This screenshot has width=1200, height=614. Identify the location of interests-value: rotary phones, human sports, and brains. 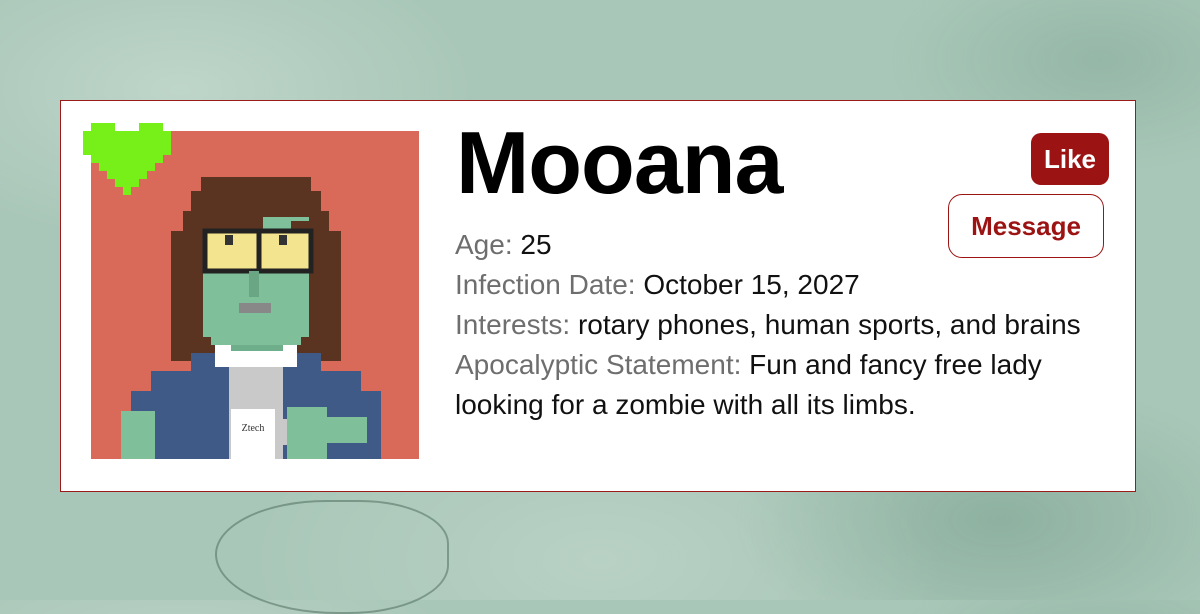
(829, 324).